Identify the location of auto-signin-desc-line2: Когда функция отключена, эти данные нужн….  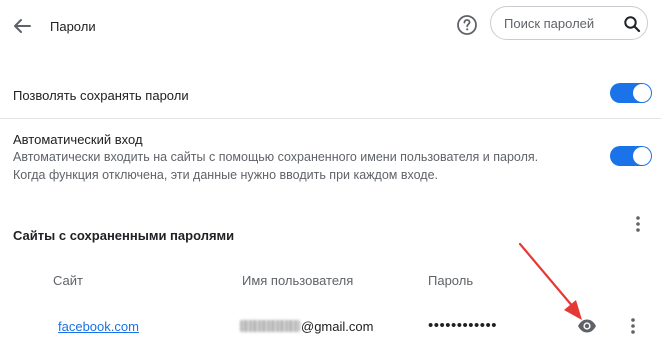
(225, 175).